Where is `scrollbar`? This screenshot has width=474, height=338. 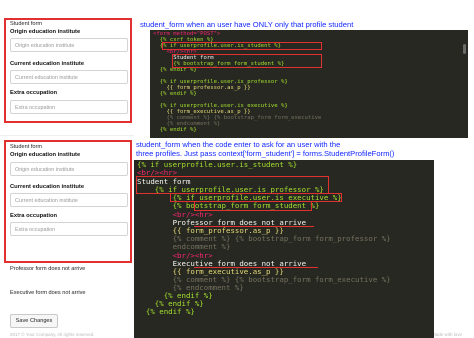
scrollbar is located at coordinates (464, 49).